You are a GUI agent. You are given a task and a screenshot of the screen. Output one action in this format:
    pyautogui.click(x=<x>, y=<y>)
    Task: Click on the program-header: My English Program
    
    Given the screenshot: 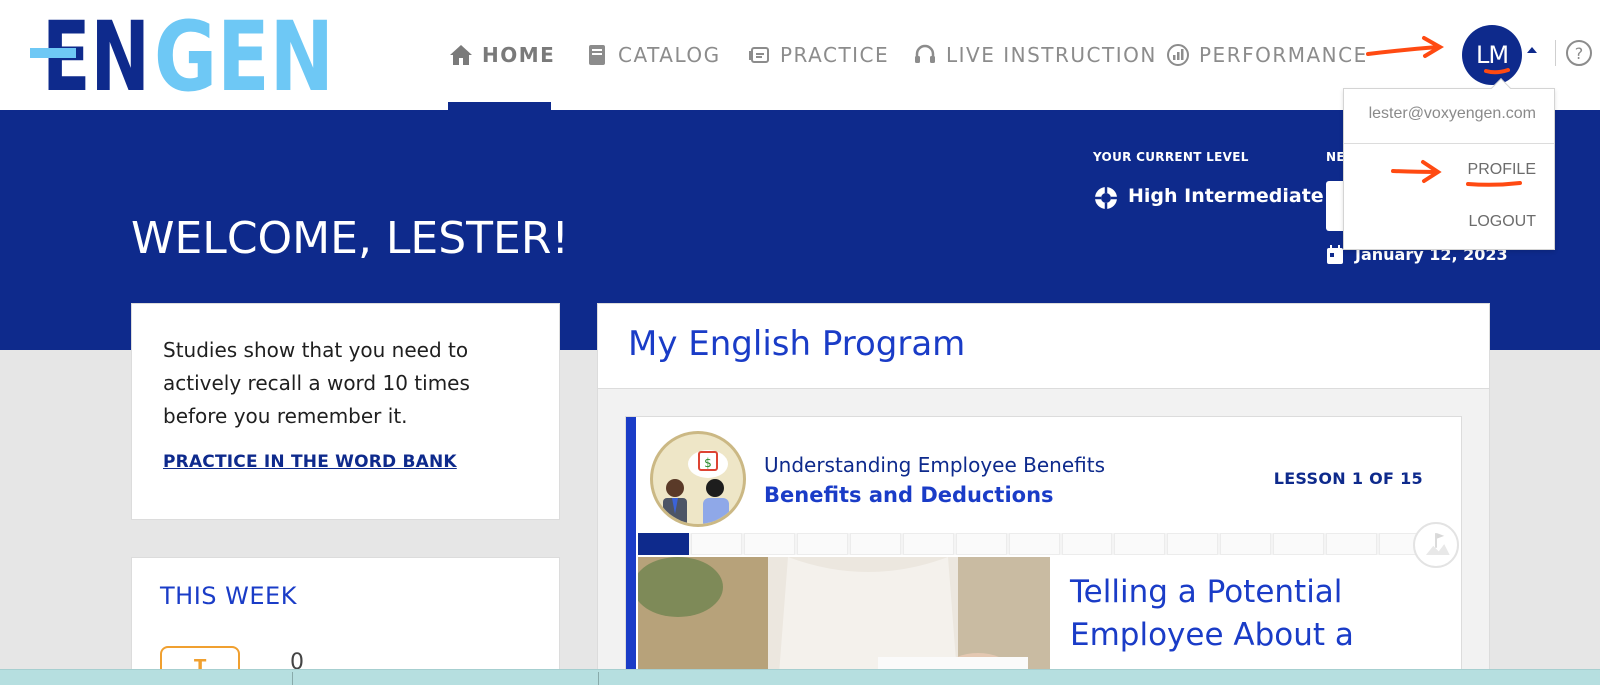 What is the action you would take?
    pyautogui.click(x=1043, y=346)
    